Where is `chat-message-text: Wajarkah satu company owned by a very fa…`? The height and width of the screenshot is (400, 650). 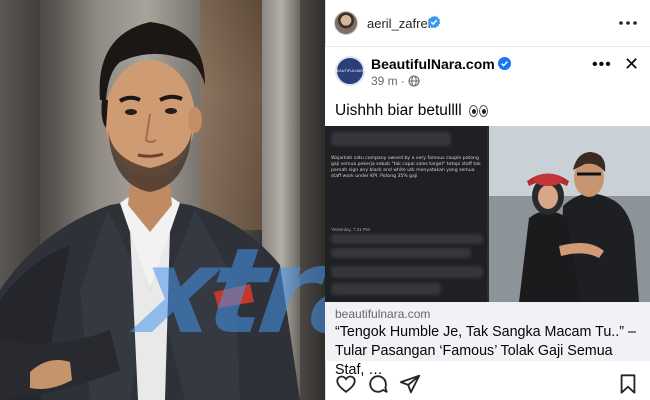
chat-message-text: Wajarkah satu company owned by a very fa… is located at coordinates (406, 167).